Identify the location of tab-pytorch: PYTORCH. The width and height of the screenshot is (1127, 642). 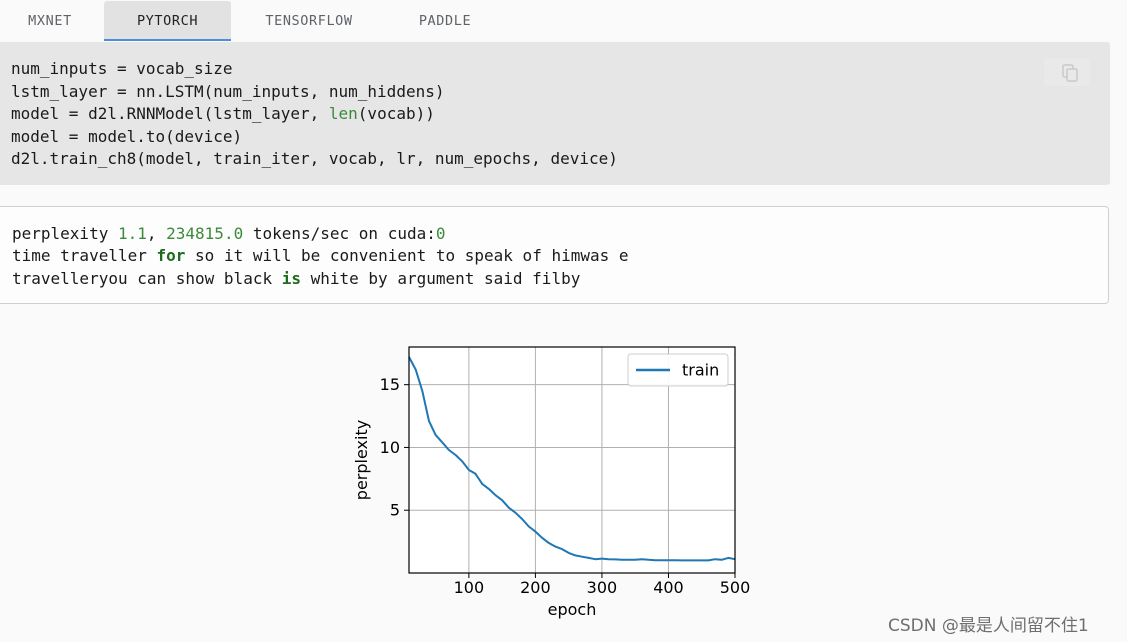
(167, 21).